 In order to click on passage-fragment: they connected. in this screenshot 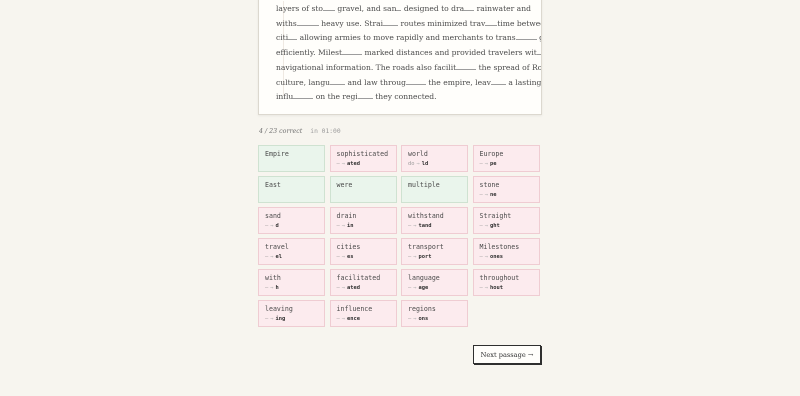, I will do `click(404, 97)`.